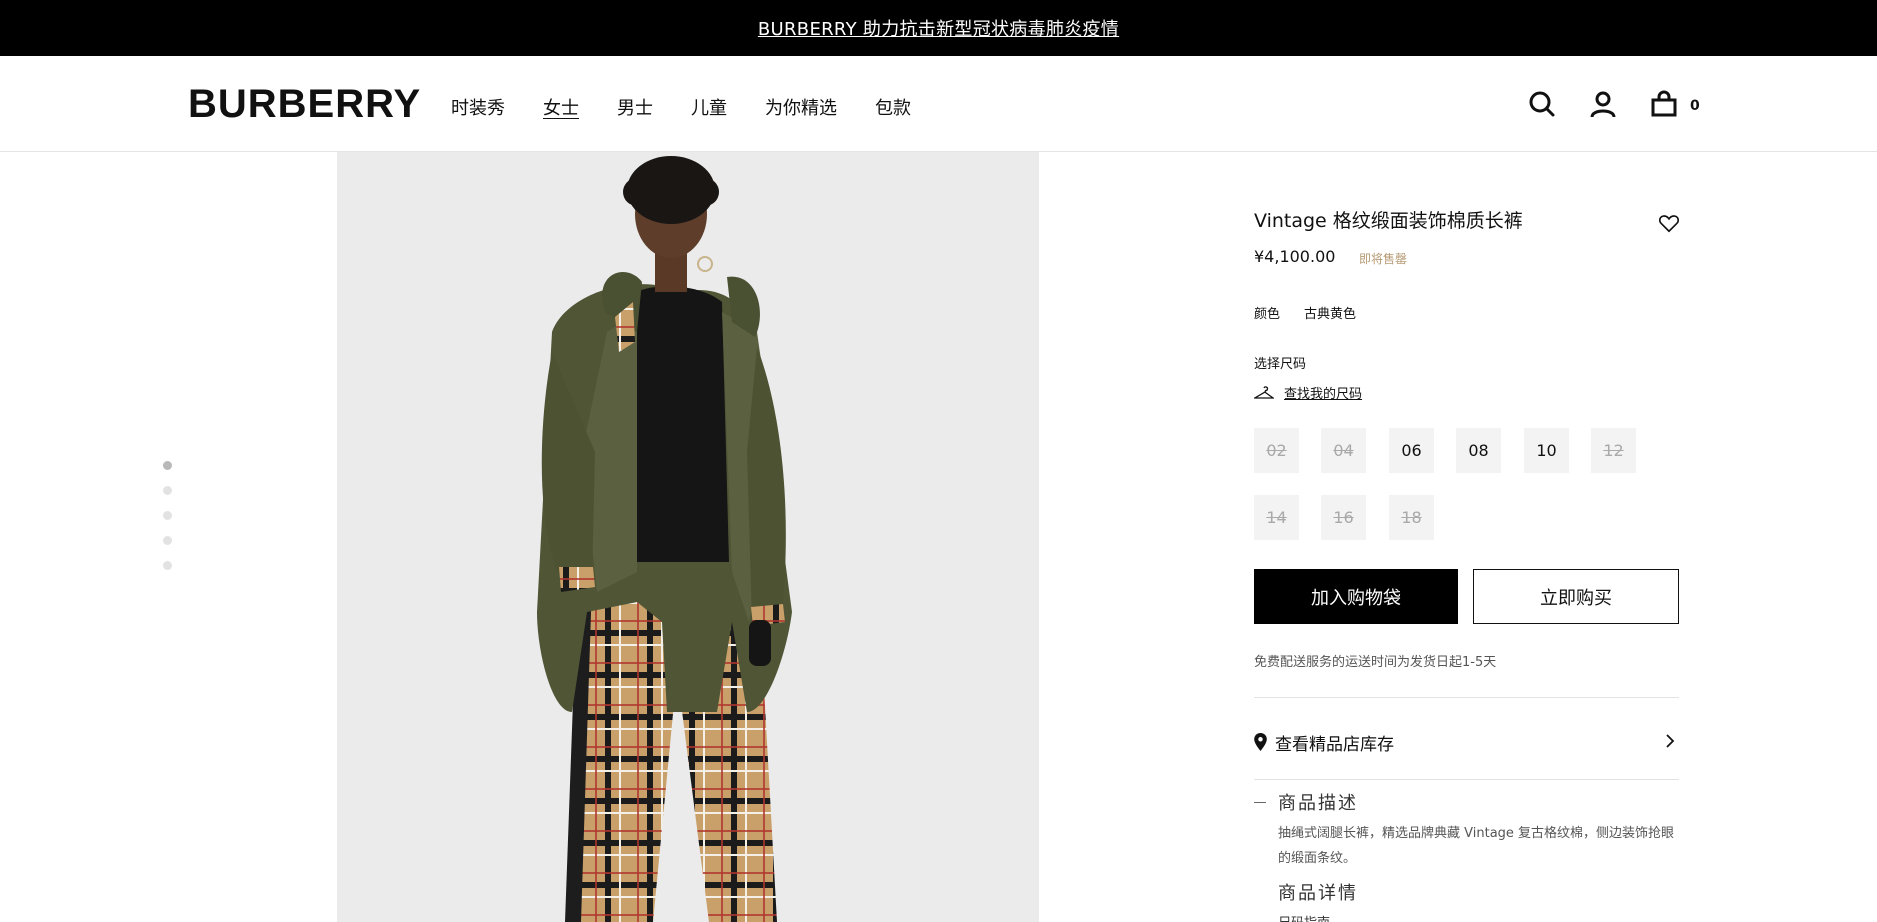 This screenshot has width=1877, height=922. What do you see at coordinates (1383, 259) in the screenshot?
I see `stock-status-badge: 即将售罄` at bounding box center [1383, 259].